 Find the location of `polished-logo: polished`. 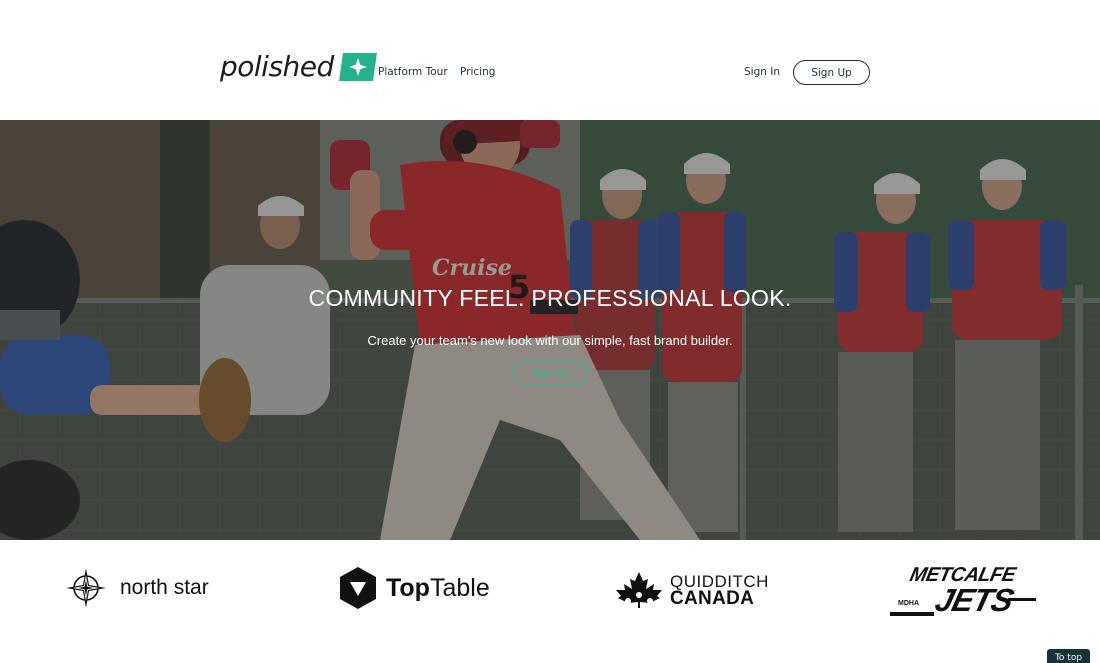

polished-logo: polished is located at coordinates (298, 67).